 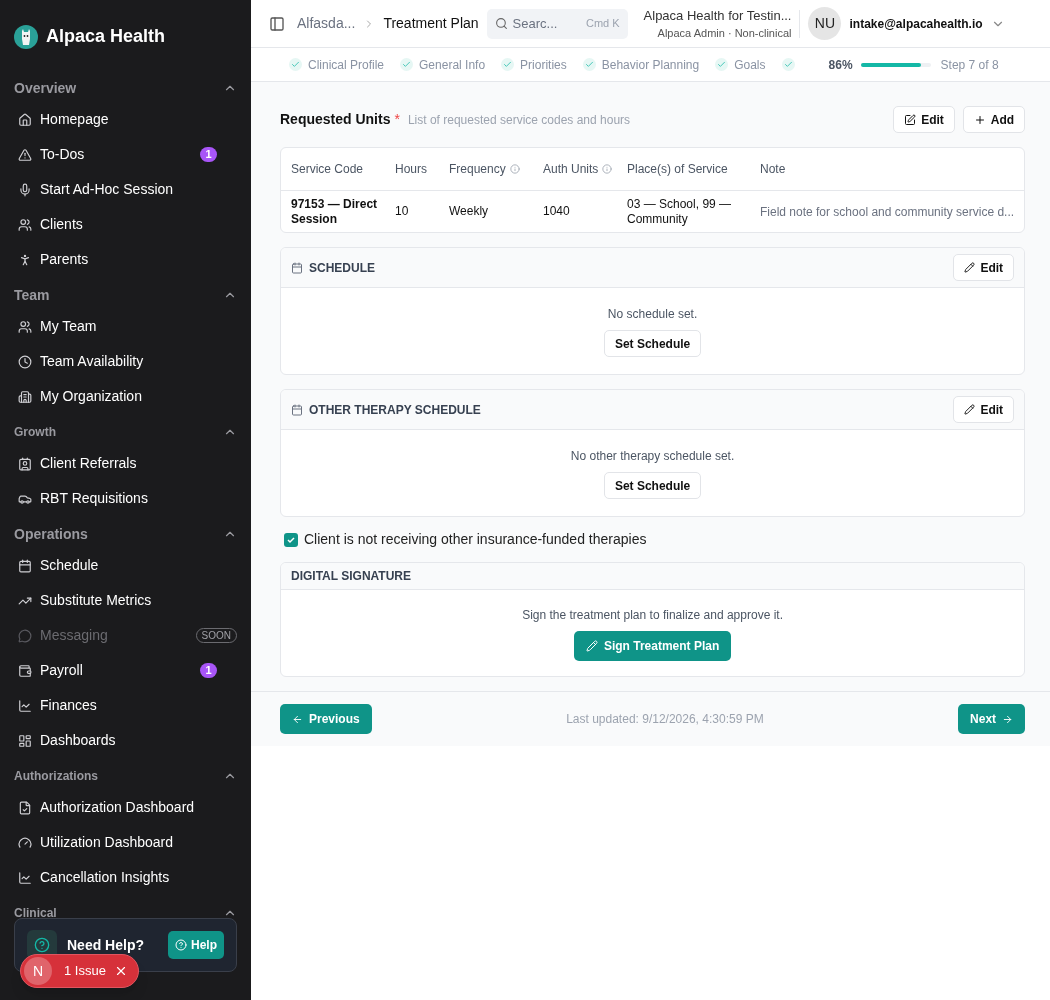 I want to click on section-heading: Growth, so click(x=35, y=432).